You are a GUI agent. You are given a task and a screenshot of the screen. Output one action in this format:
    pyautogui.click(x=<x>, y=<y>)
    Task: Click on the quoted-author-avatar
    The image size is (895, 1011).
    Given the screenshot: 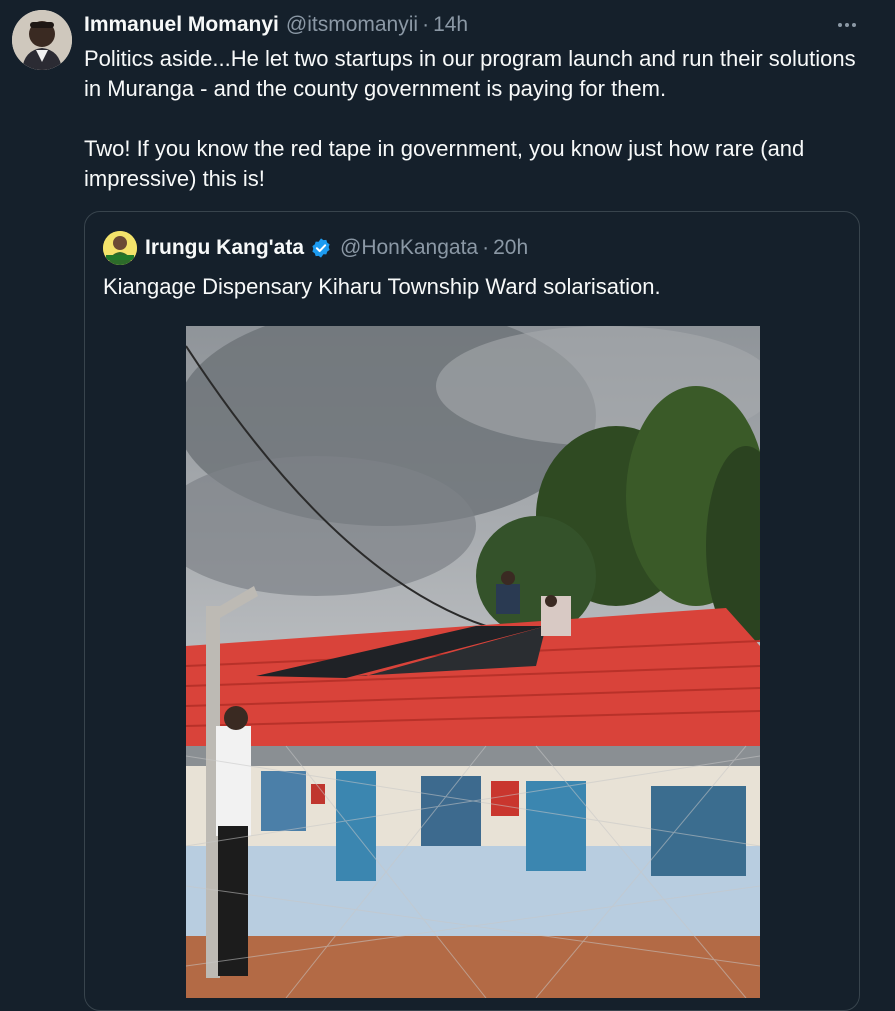 What is the action you would take?
    pyautogui.click(x=120, y=248)
    